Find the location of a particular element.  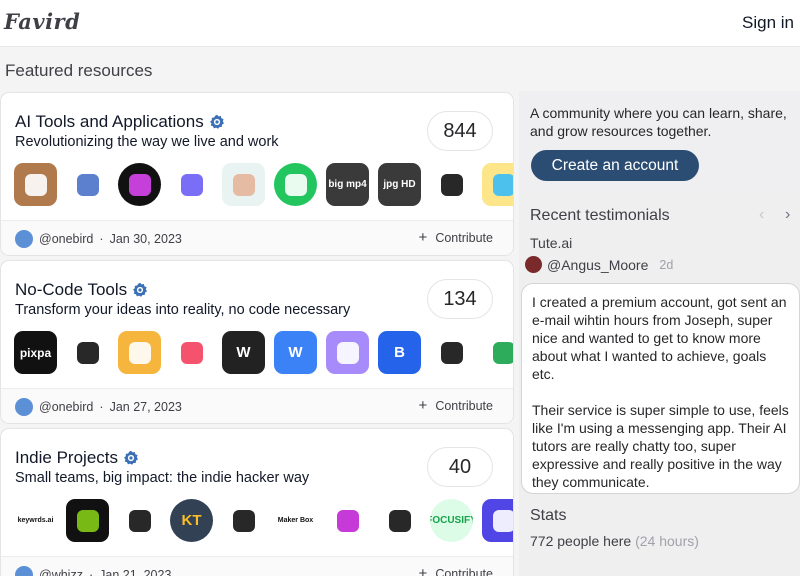

card-subtitle: Revolutionizing the way we live and work is located at coordinates (147, 142).